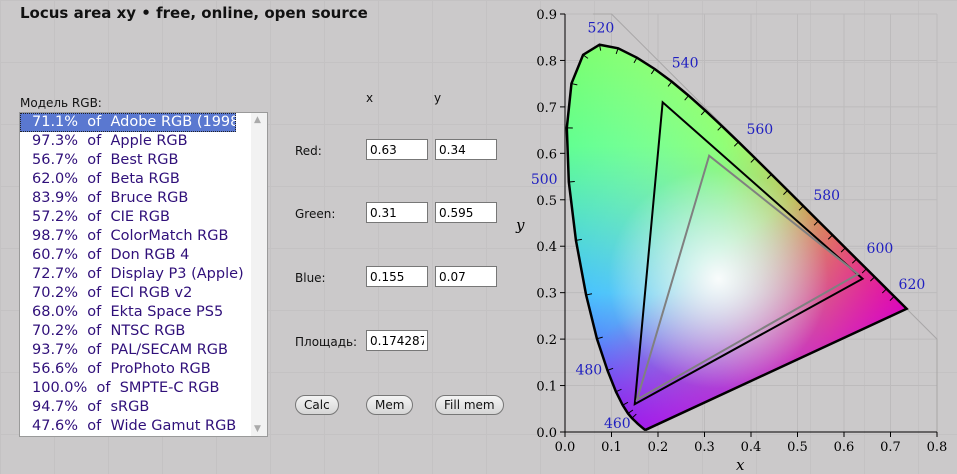  I want to click on x-tick-label: 0.3, so click(704, 447).